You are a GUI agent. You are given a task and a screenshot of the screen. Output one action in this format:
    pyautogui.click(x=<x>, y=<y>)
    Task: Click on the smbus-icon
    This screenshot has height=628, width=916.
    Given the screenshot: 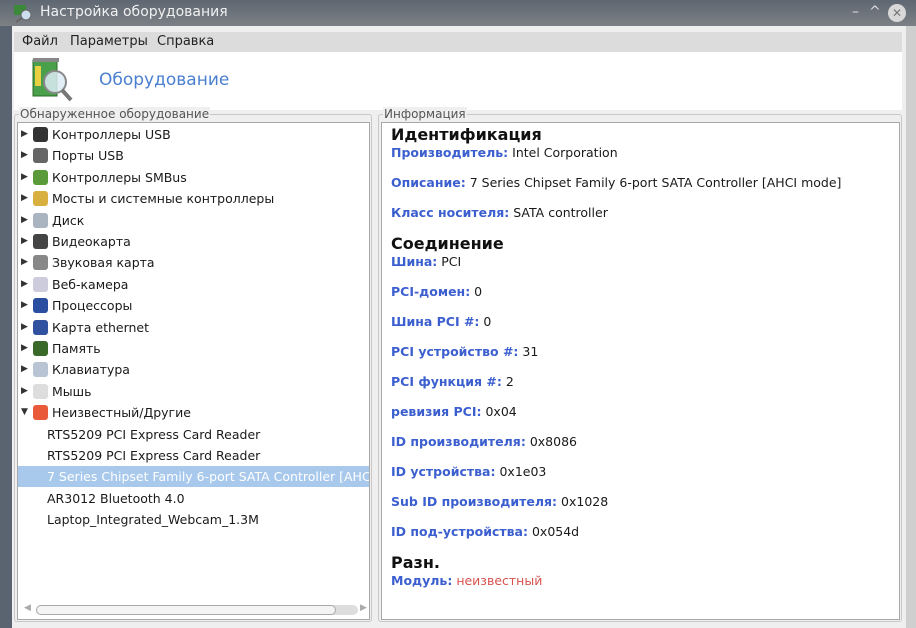 What is the action you would take?
    pyautogui.click(x=40, y=177)
    